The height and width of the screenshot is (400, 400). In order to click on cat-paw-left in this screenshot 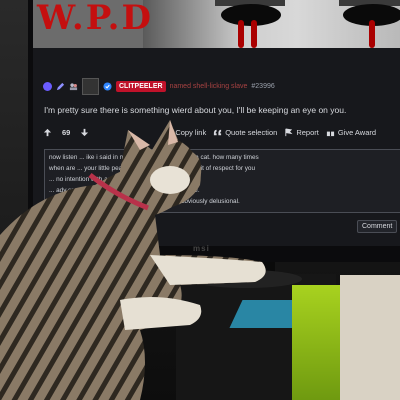, I will do `click(161, 313)`.